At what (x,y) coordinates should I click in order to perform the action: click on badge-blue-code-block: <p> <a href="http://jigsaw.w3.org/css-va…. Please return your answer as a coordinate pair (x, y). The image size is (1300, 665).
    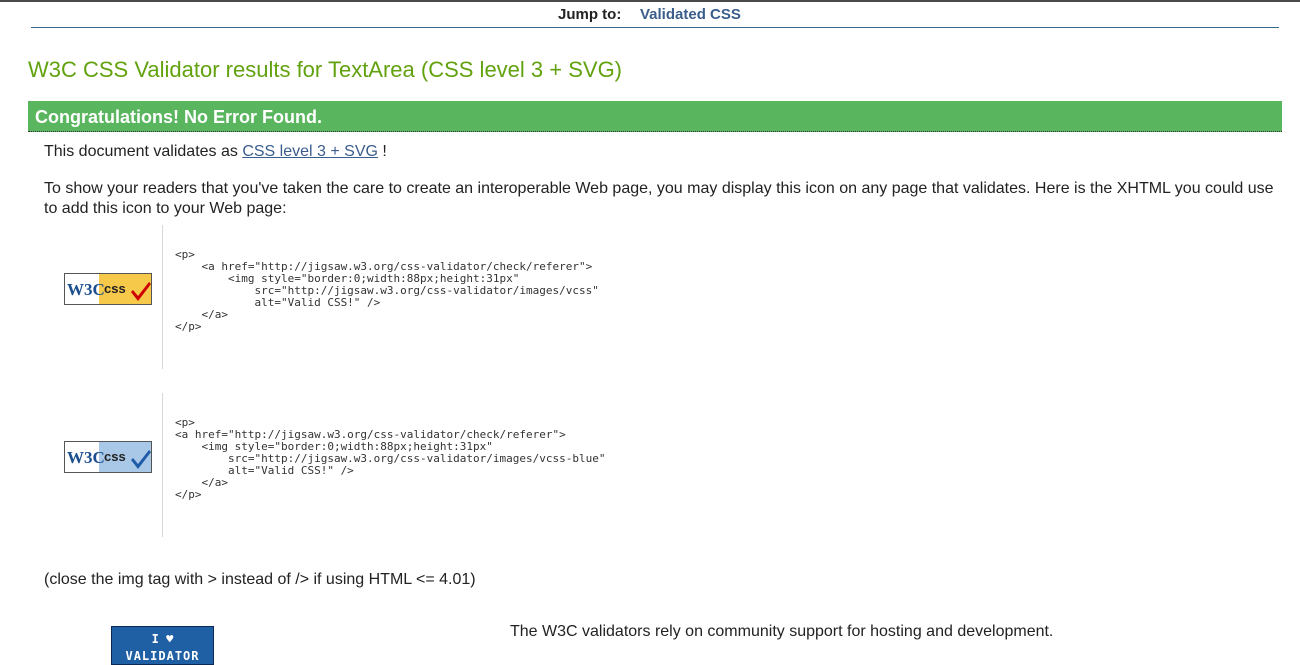
    Looking at the image, I should click on (462, 465).